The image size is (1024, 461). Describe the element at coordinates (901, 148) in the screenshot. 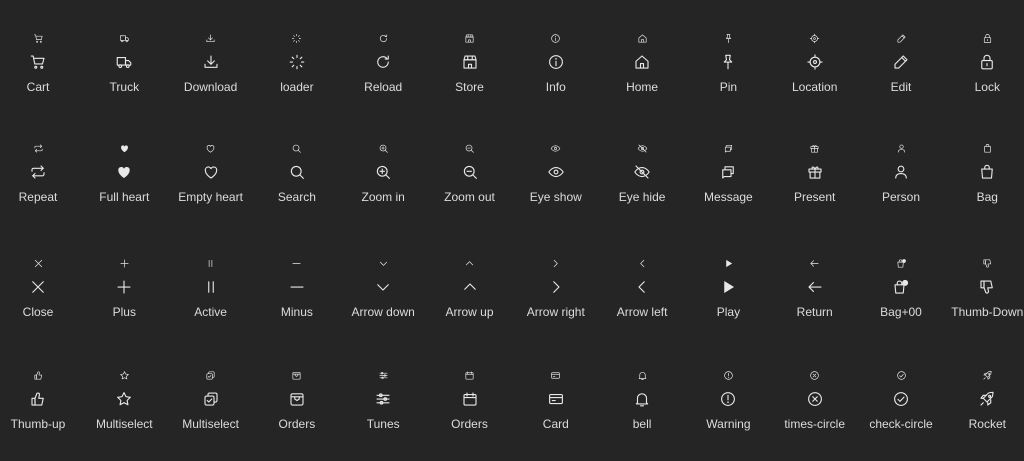

I see `person-icon` at that location.